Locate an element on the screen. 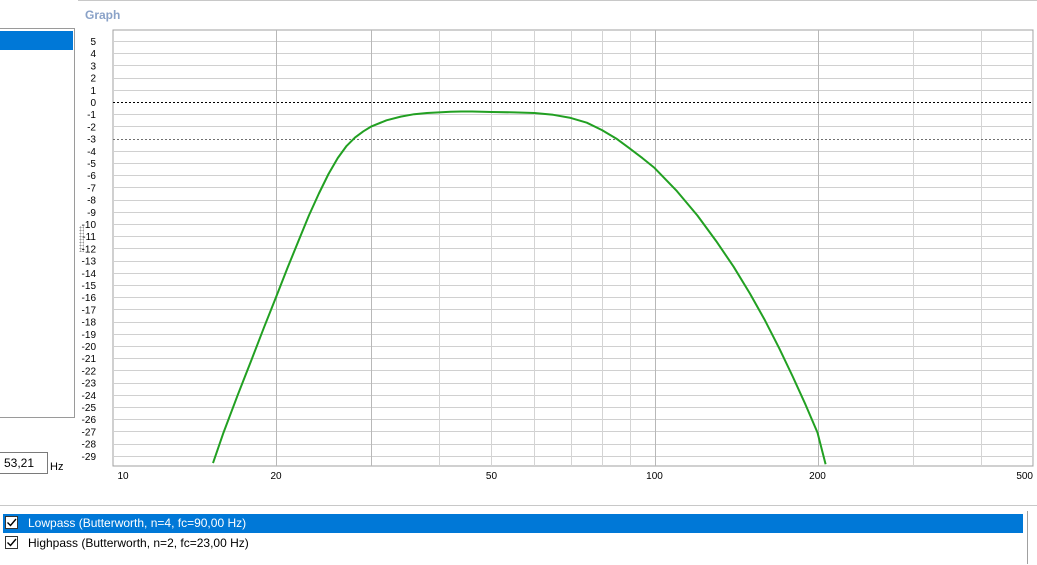 This screenshot has width=1037, height=565. y-tick-label: 1 is located at coordinates (93, 91).